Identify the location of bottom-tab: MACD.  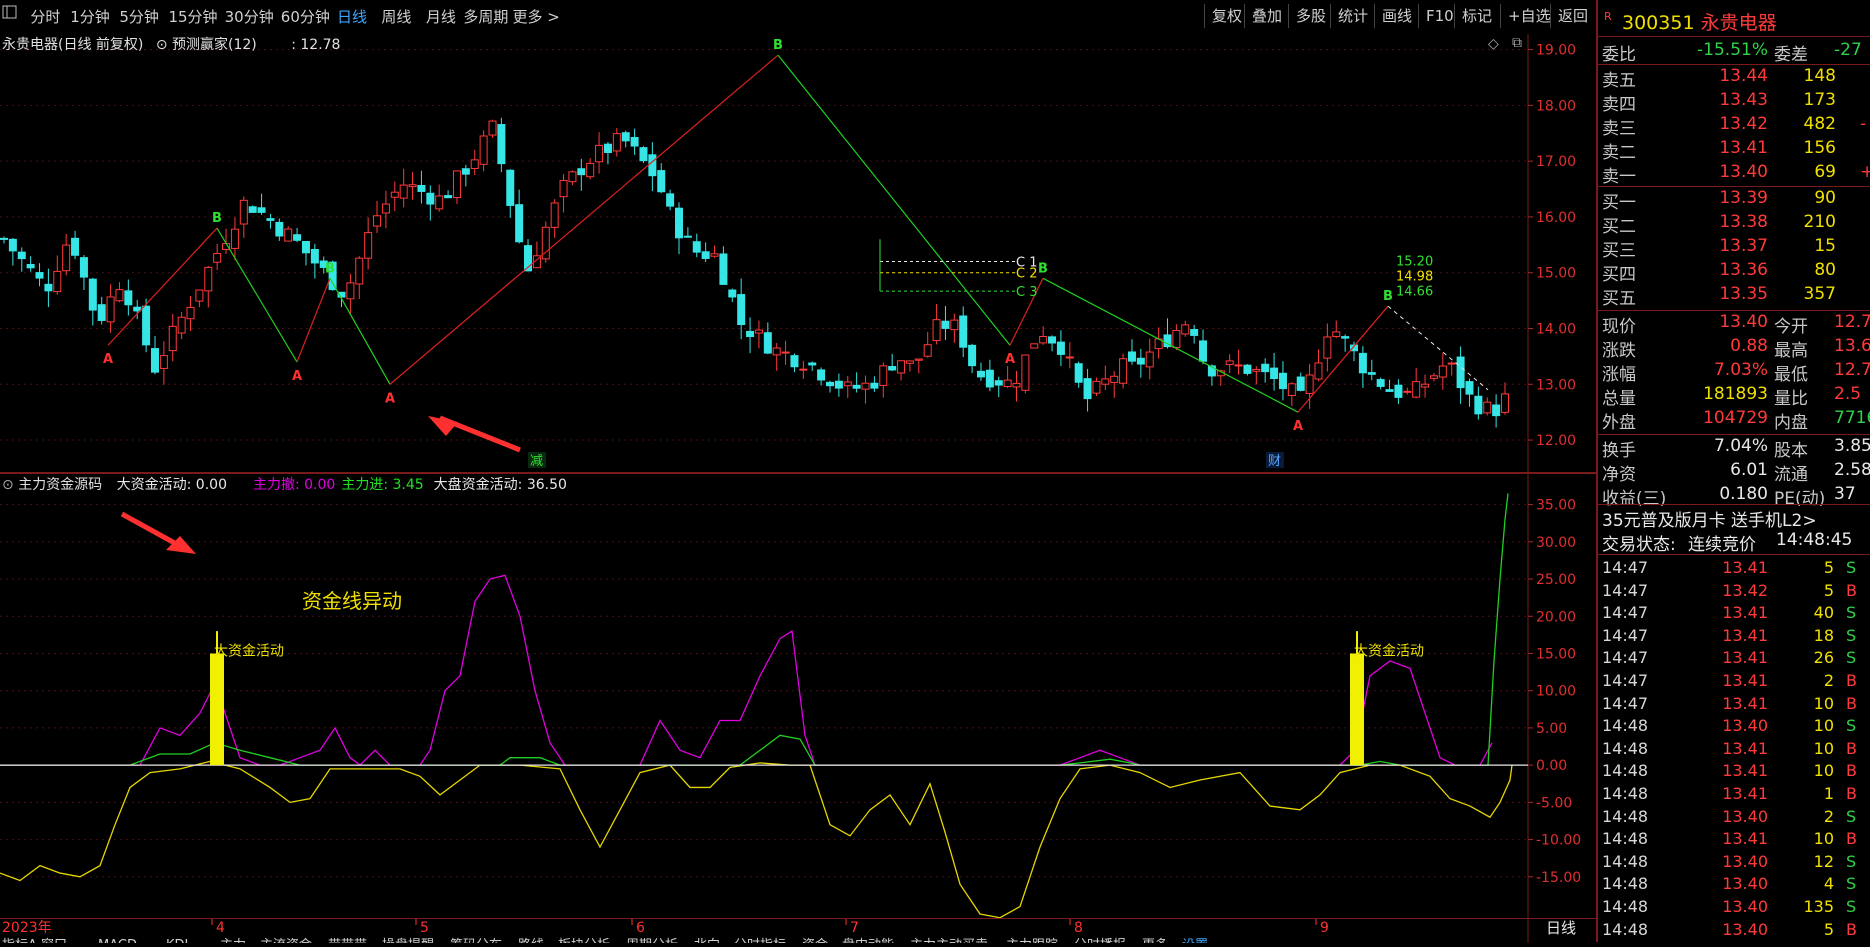
(117, 942).